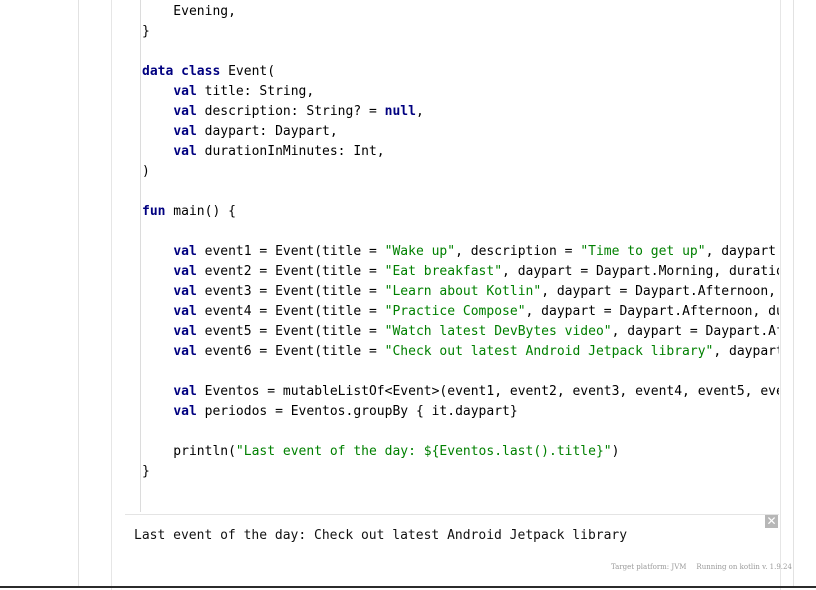  I want to click on code-text: event1 = Event(title =, so click(290, 251).